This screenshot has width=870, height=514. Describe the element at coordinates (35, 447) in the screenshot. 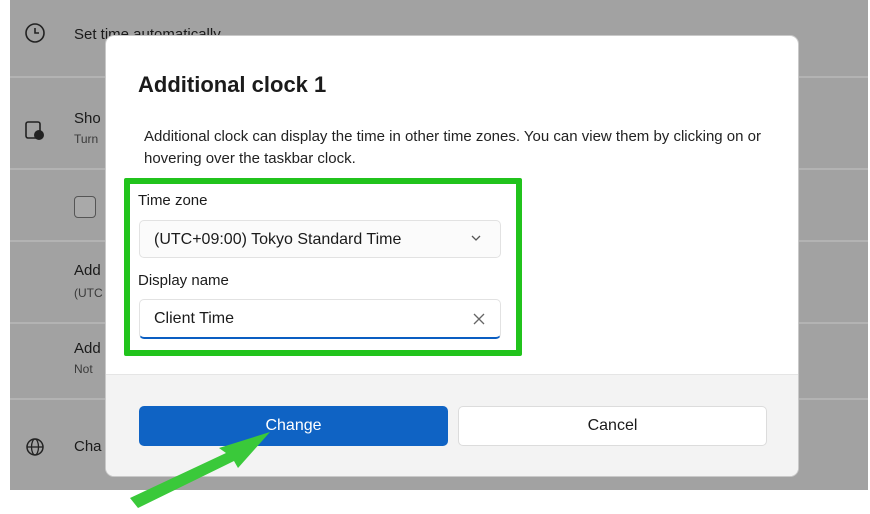

I see `globe-icon` at that location.